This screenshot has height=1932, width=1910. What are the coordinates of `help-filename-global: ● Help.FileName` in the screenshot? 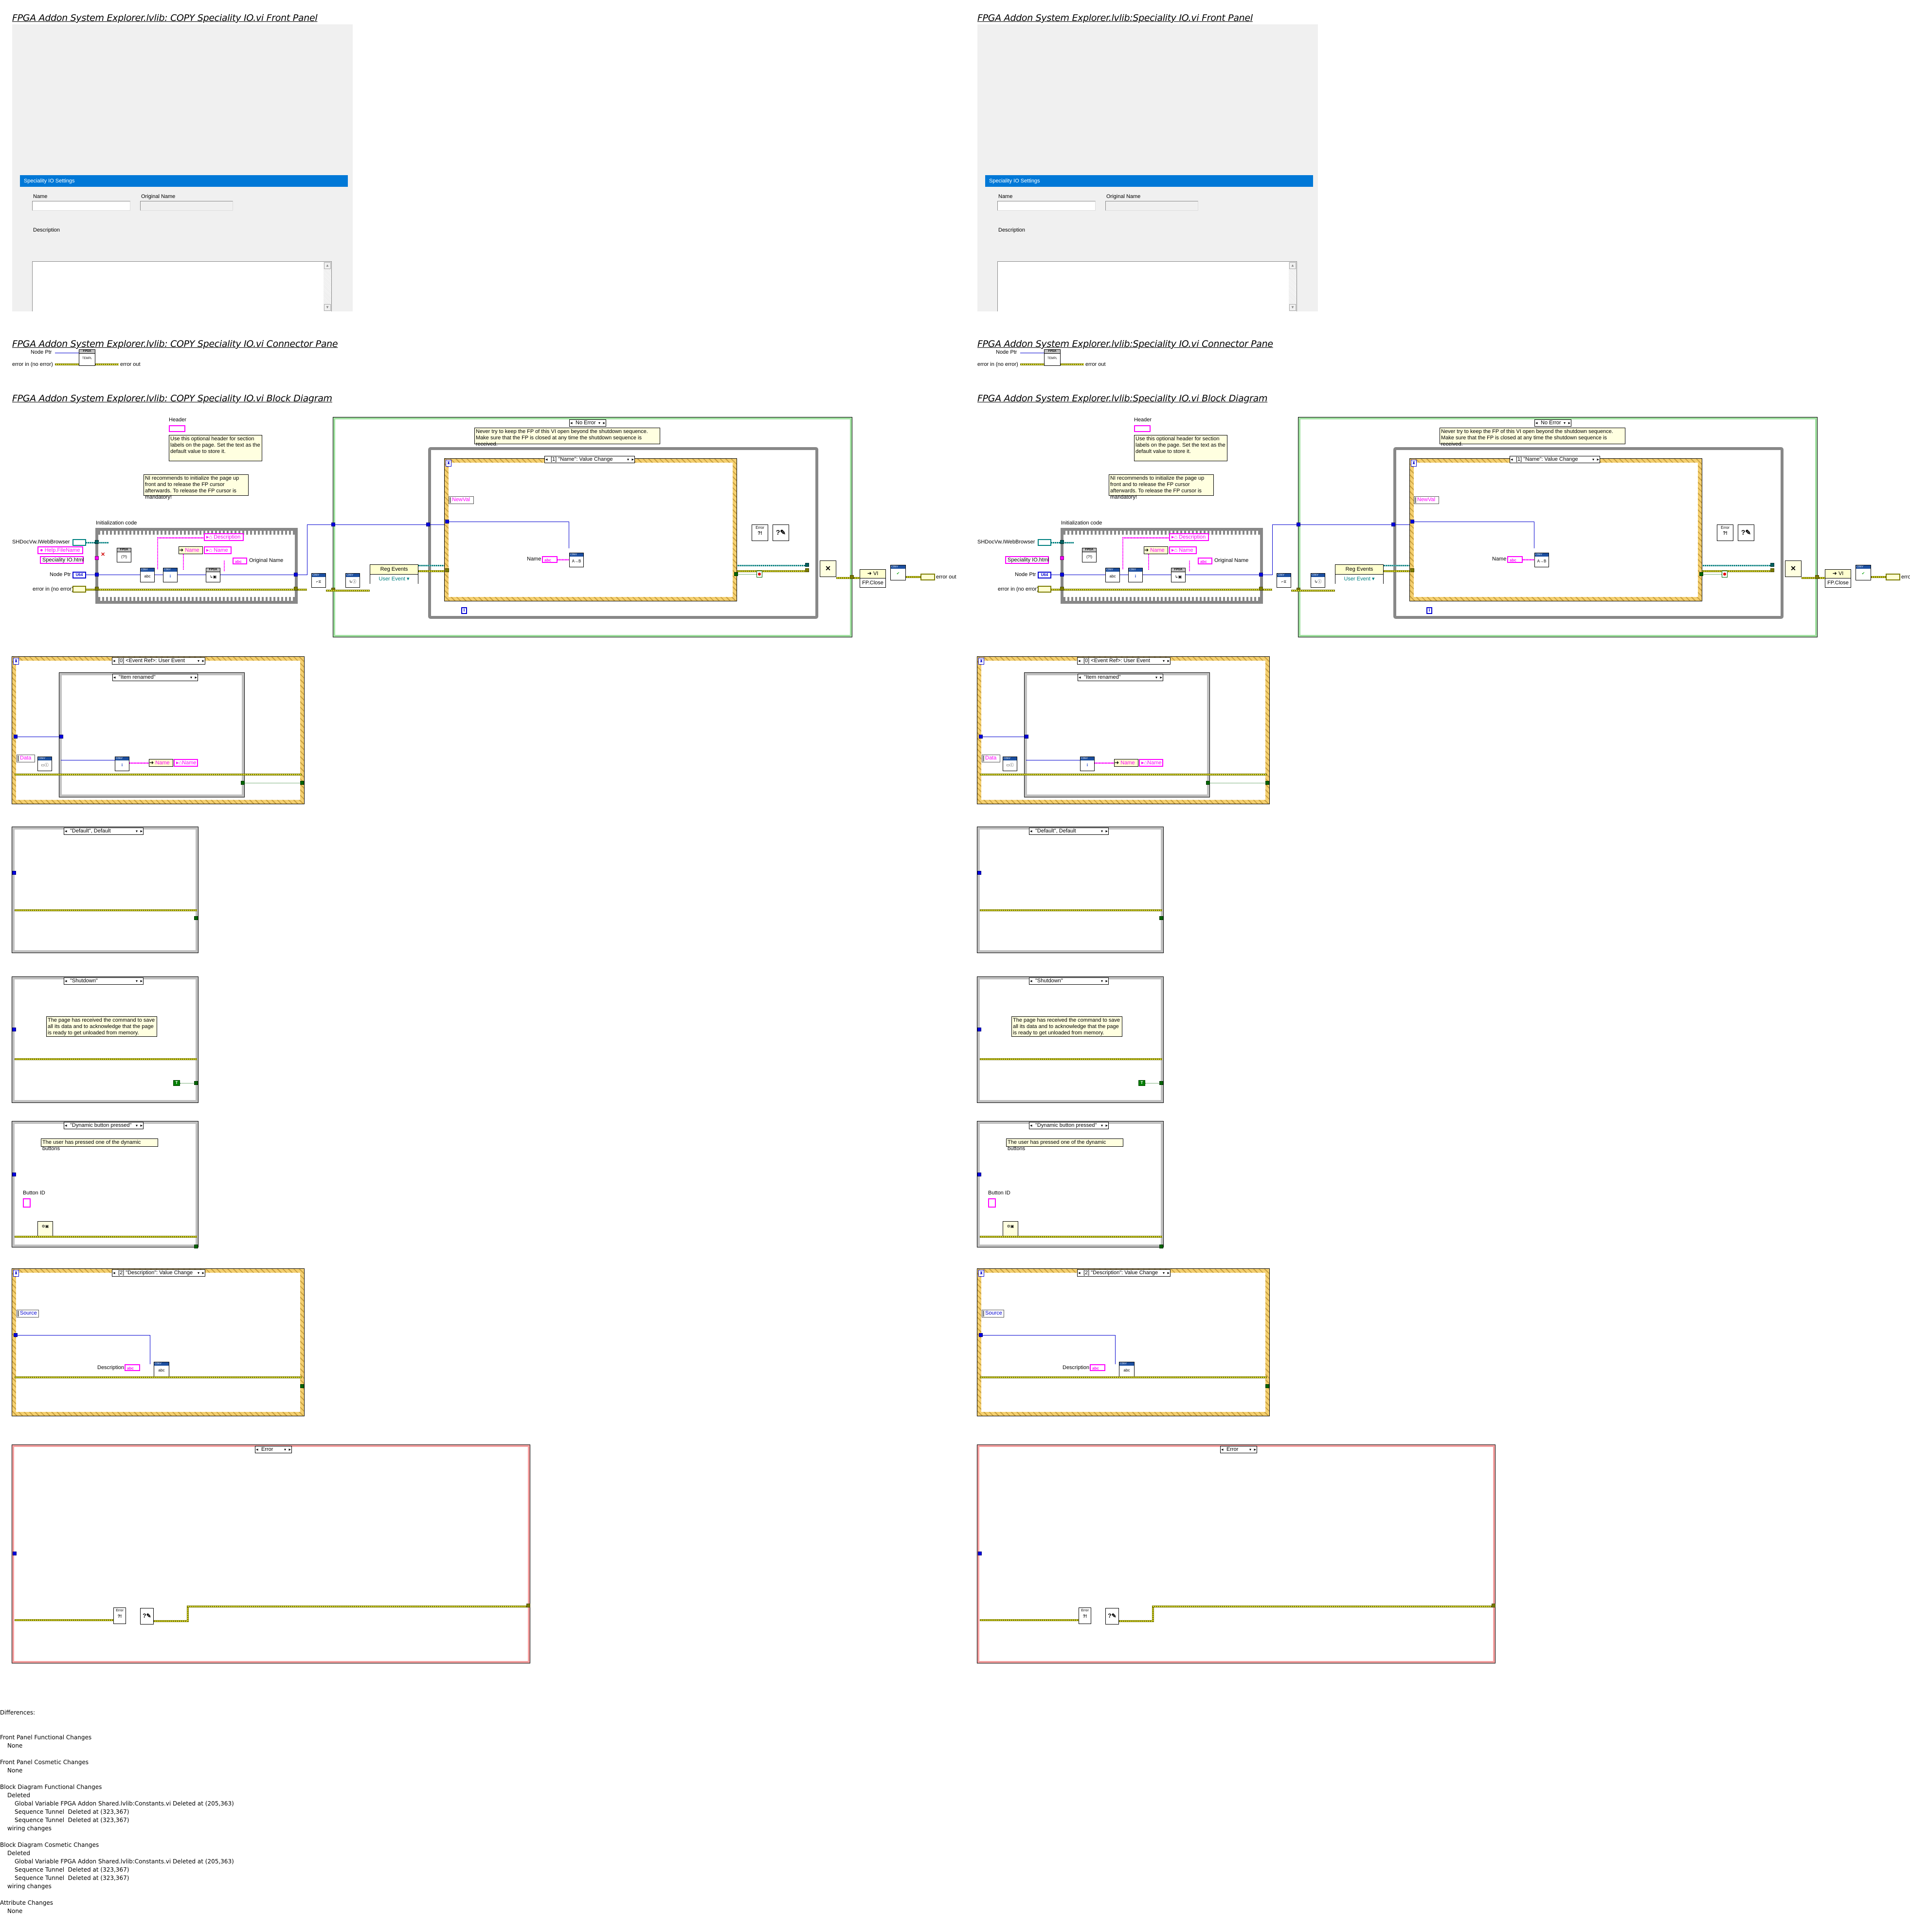 It's located at (60, 550).